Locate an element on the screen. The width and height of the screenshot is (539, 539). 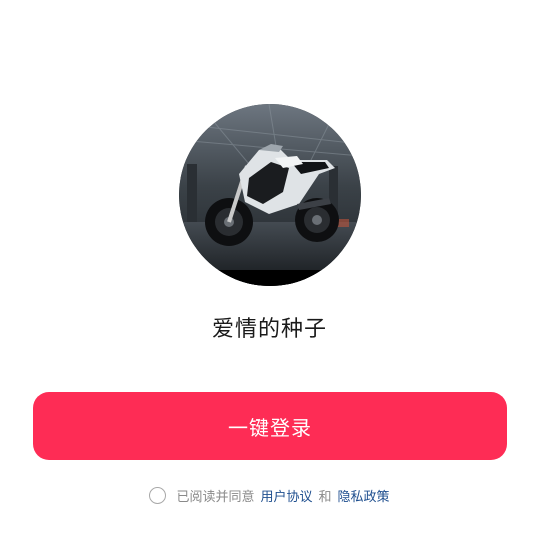
avatar is located at coordinates (270, 195).